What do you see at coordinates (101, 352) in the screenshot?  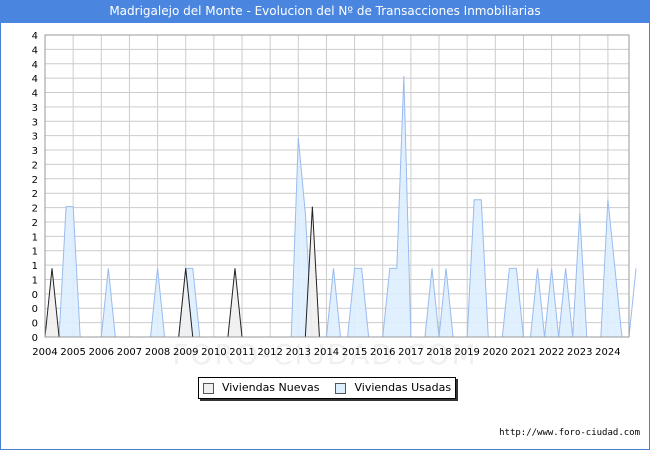 I see `x-tick-label: 2006` at bounding box center [101, 352].